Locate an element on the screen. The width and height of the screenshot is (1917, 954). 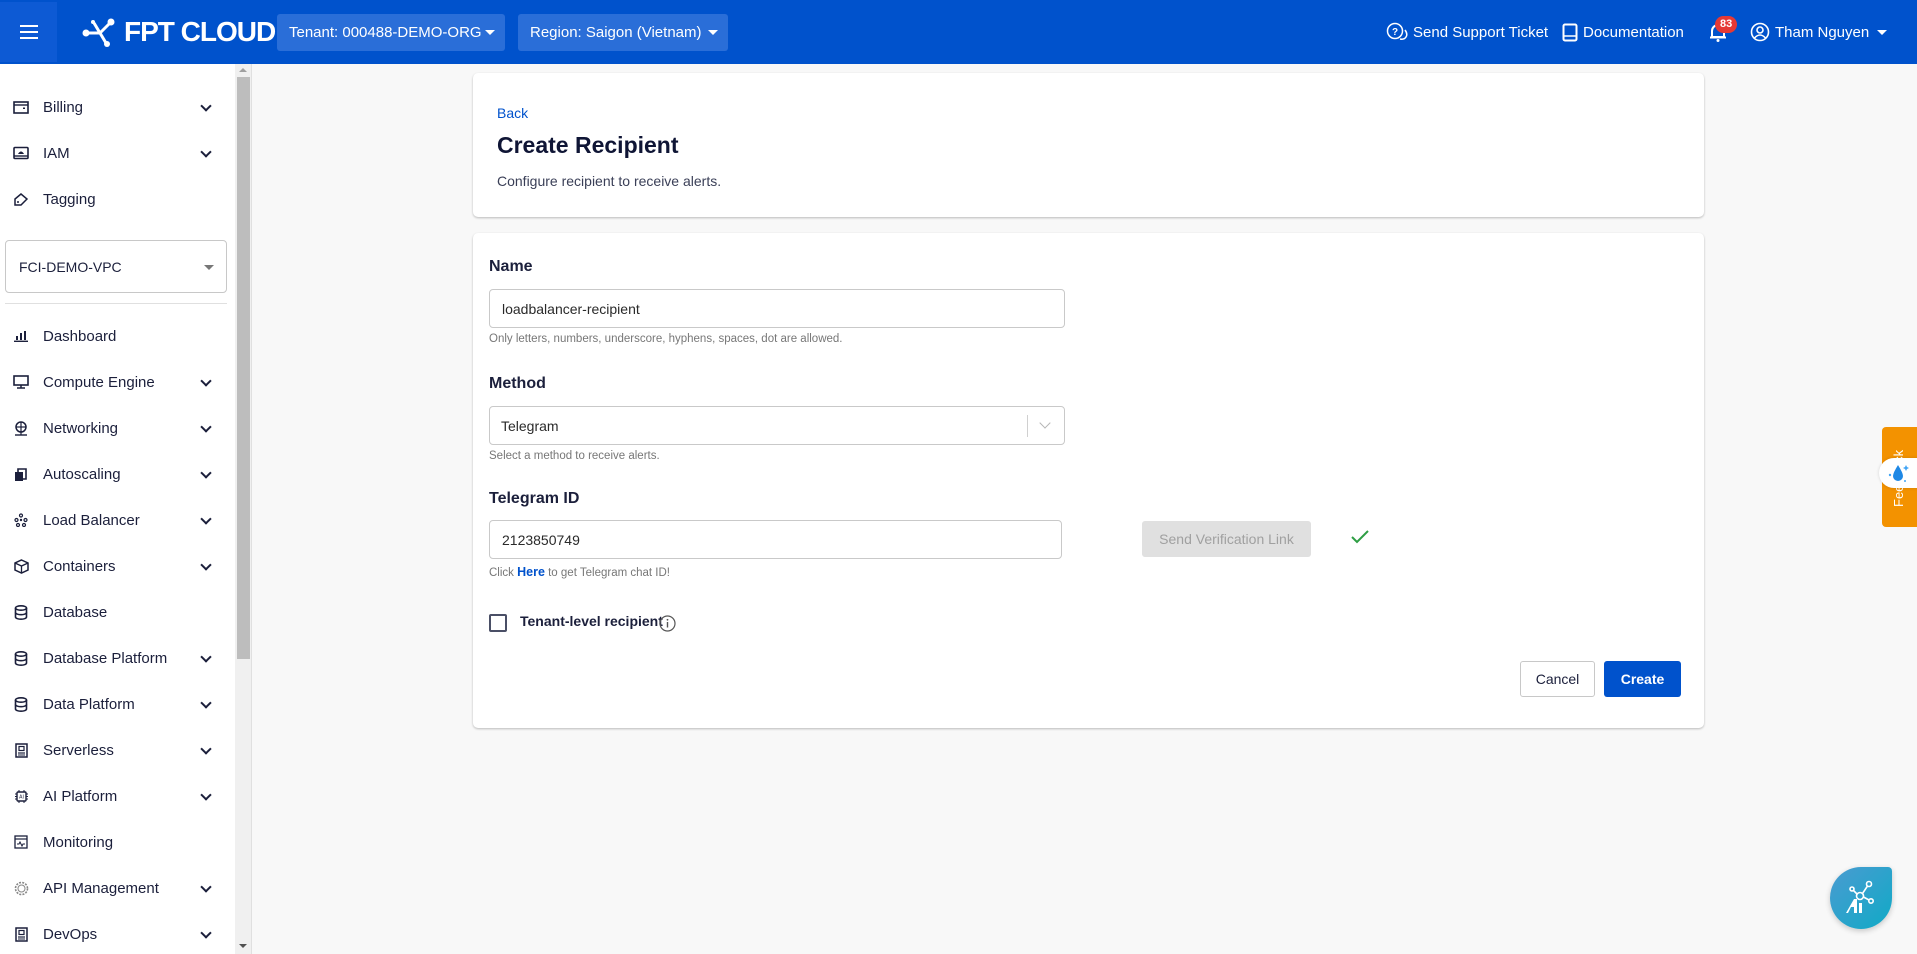
logo-text: FPT CLOUD is located at coordinates (200, 31).